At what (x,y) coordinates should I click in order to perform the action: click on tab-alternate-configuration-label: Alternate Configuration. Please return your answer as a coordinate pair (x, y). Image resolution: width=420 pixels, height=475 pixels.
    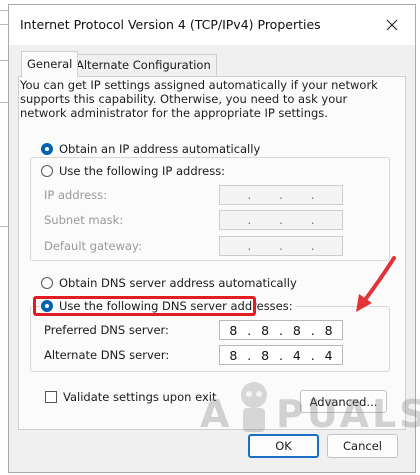
    Looking at the image, I should click on (143, 65).